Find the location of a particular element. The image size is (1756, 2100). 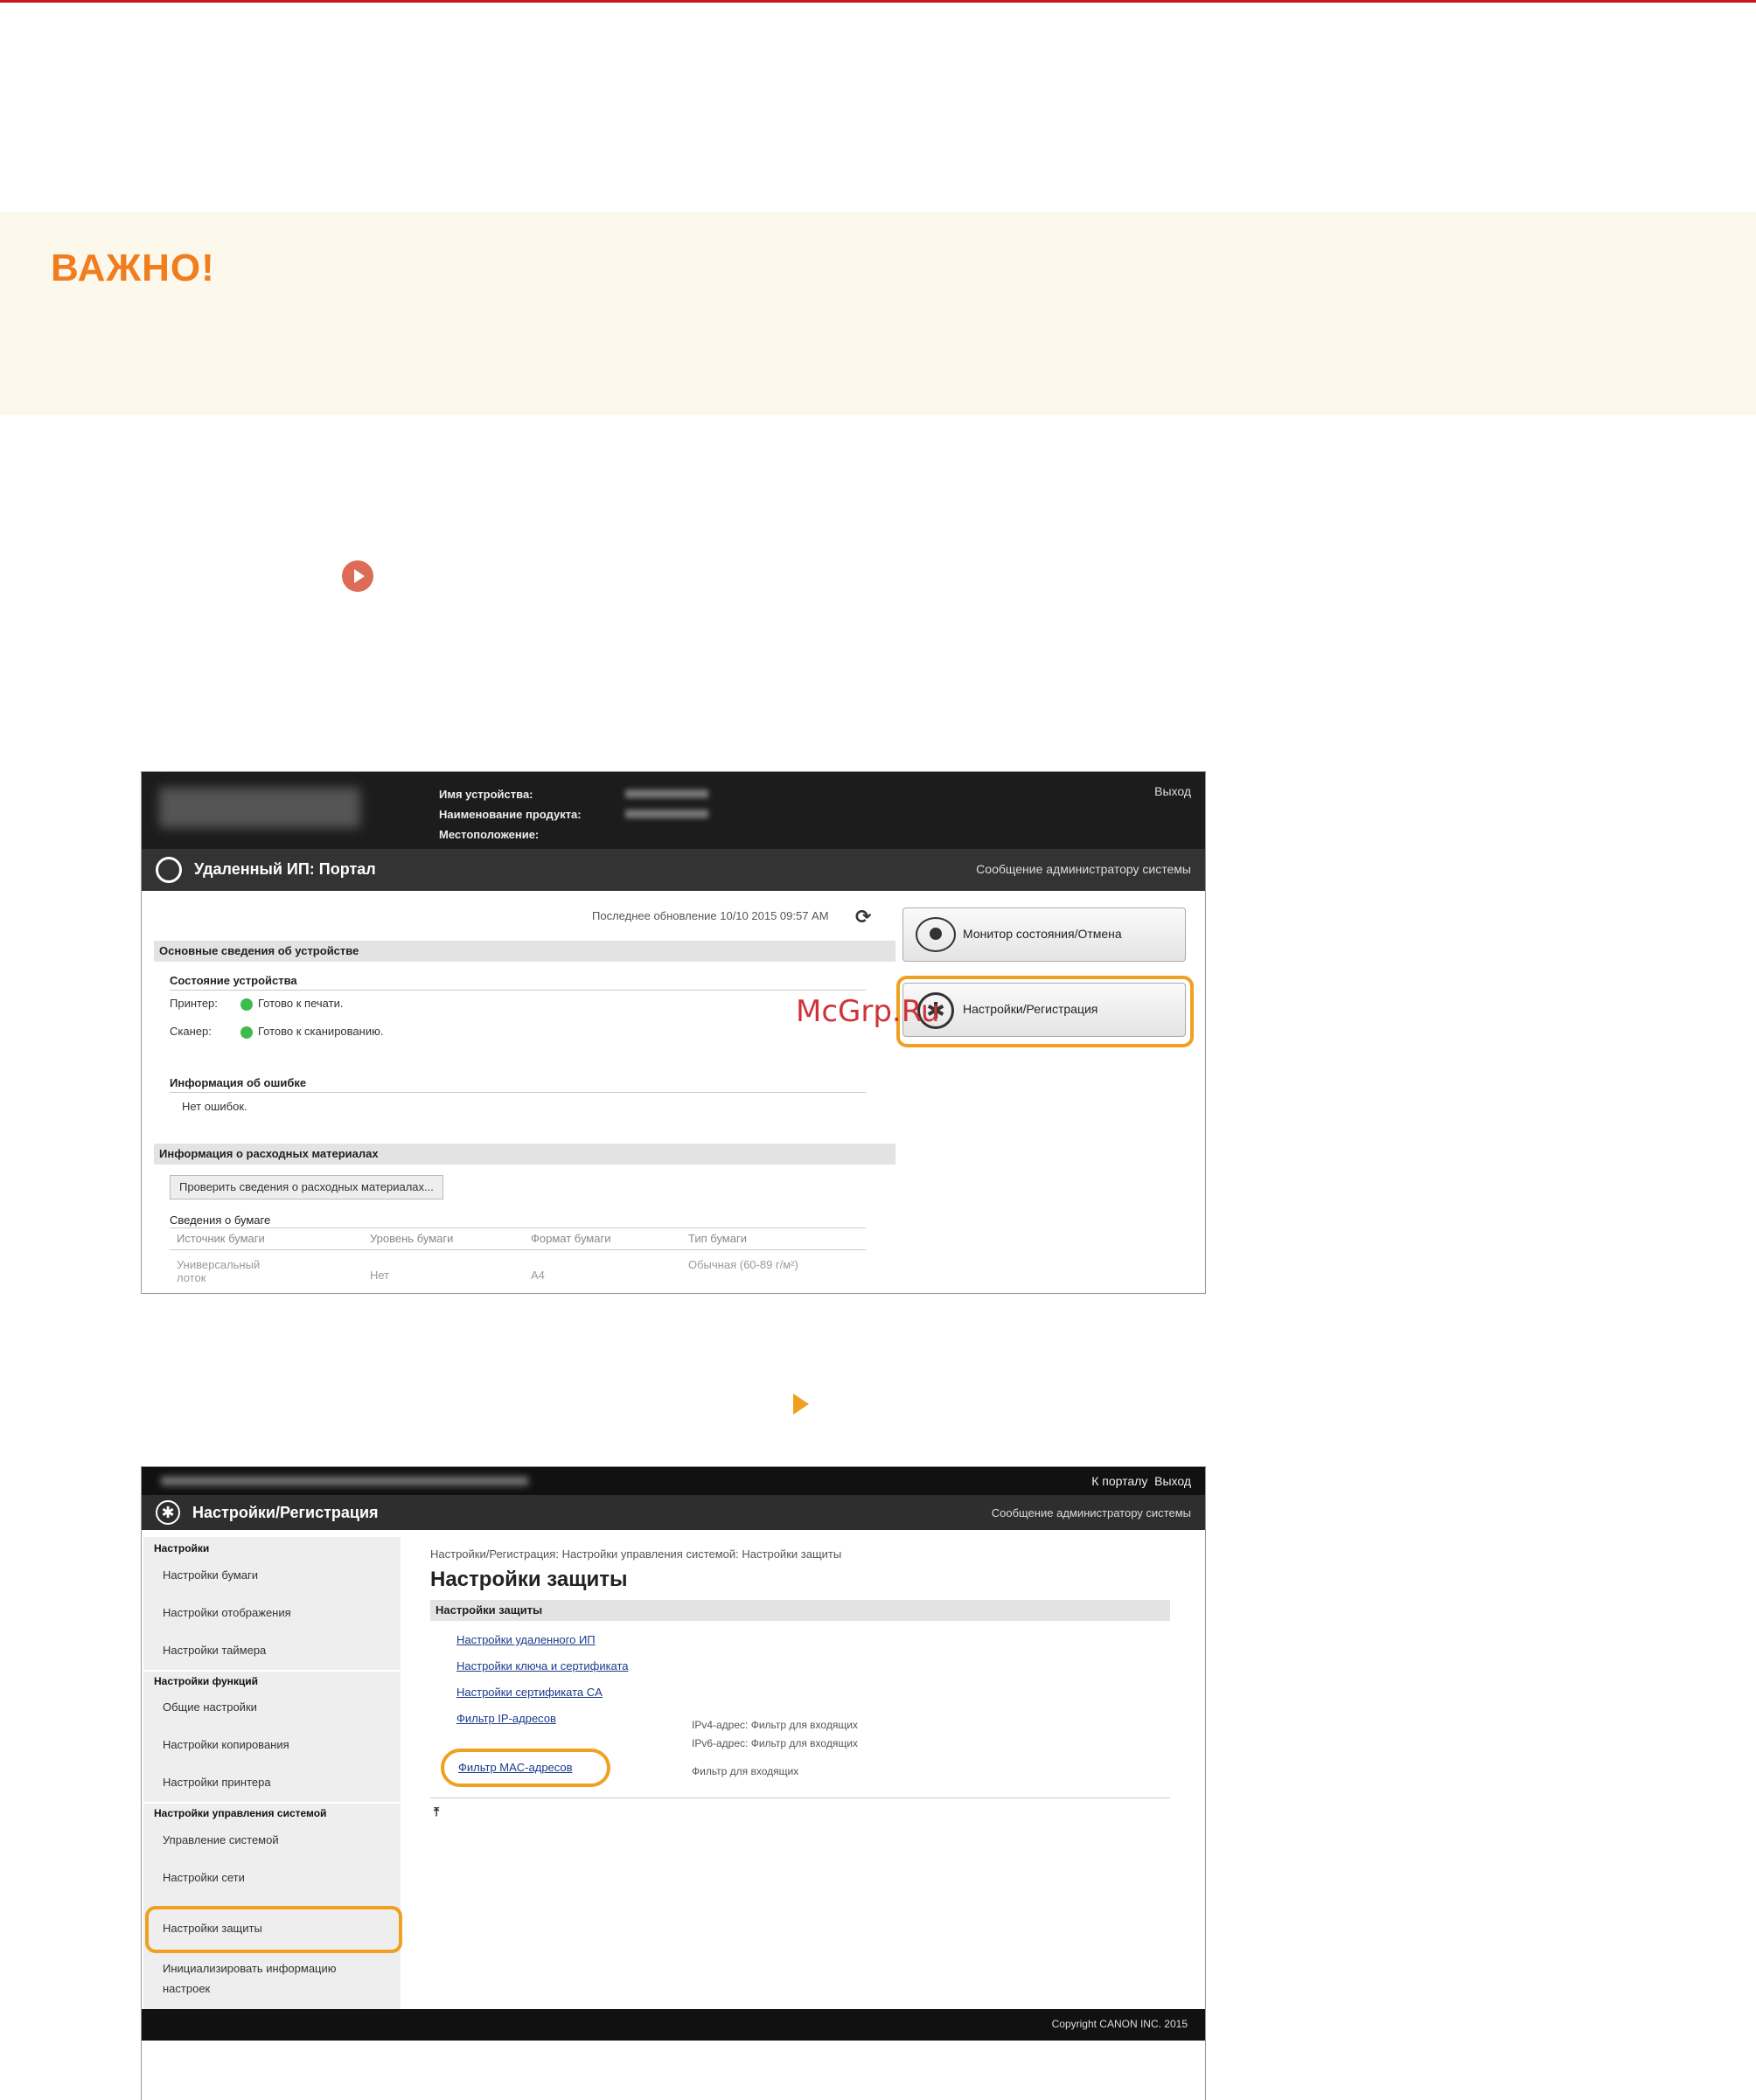

initialize-line-2: настроек is located at coordinates (187, 1988).